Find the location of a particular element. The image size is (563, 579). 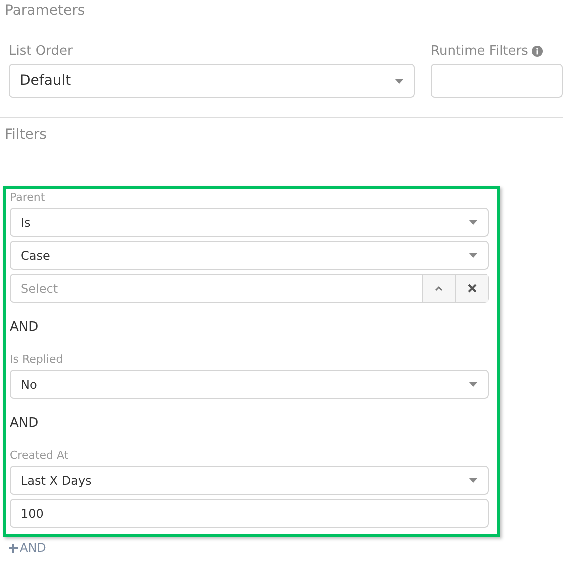

dropdown: Is is located at coordinates (249, 222).